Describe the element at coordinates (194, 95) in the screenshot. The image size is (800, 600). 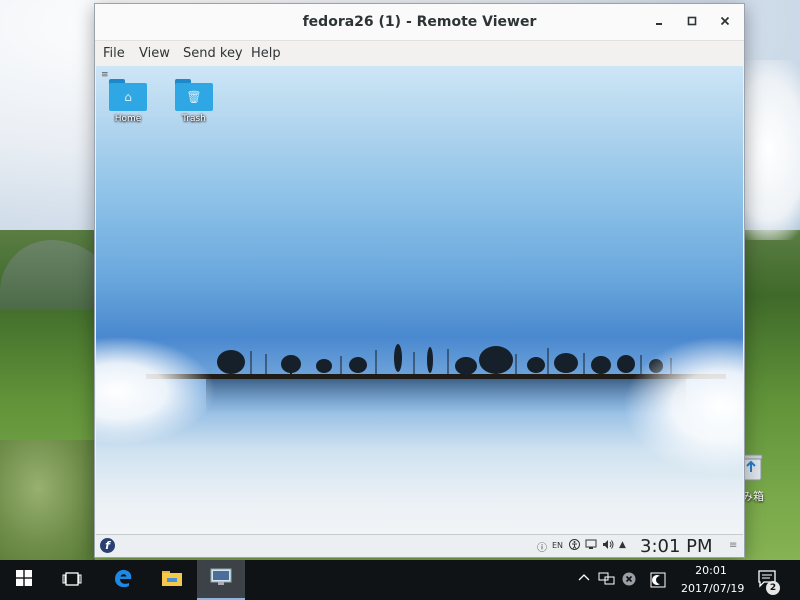
I see `trash-folder-icon: 🗑` at that location.